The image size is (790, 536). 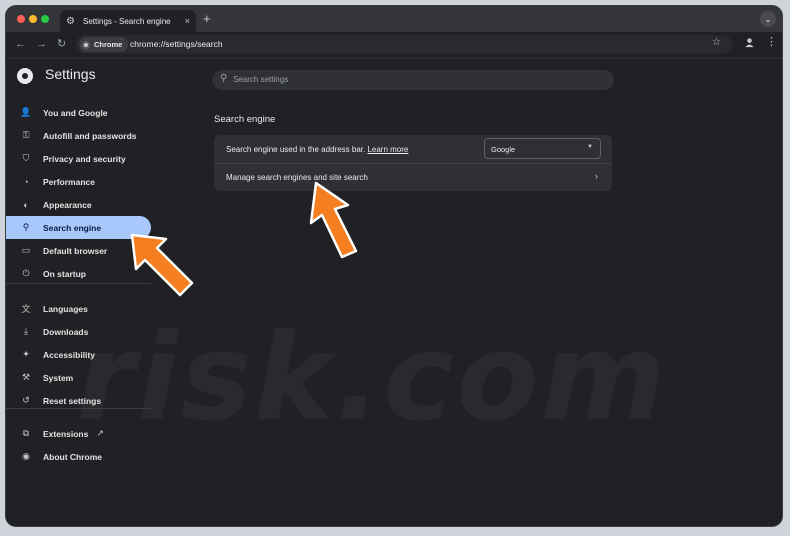 What do you see at coordinates (26, 273) in the screenshot?
I see `power-icon: ⏻` at bounding box center [26, 273].